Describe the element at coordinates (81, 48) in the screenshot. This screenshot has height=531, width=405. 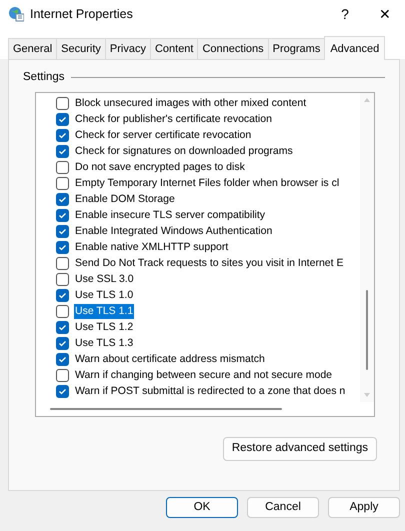
I see `tab: Security` at that location.